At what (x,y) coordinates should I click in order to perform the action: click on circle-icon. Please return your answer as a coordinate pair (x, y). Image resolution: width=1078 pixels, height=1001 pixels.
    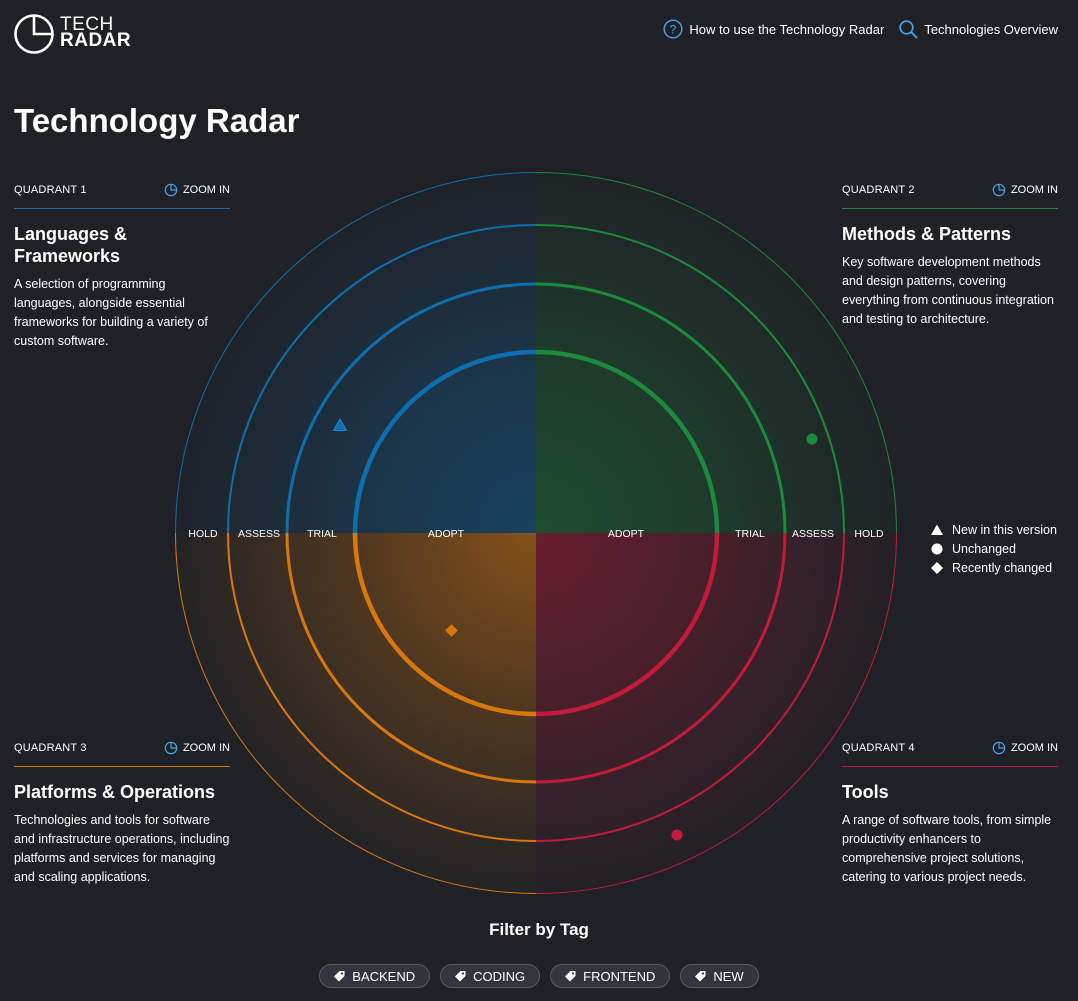
    Looking at the image, I should click on (937, 548).